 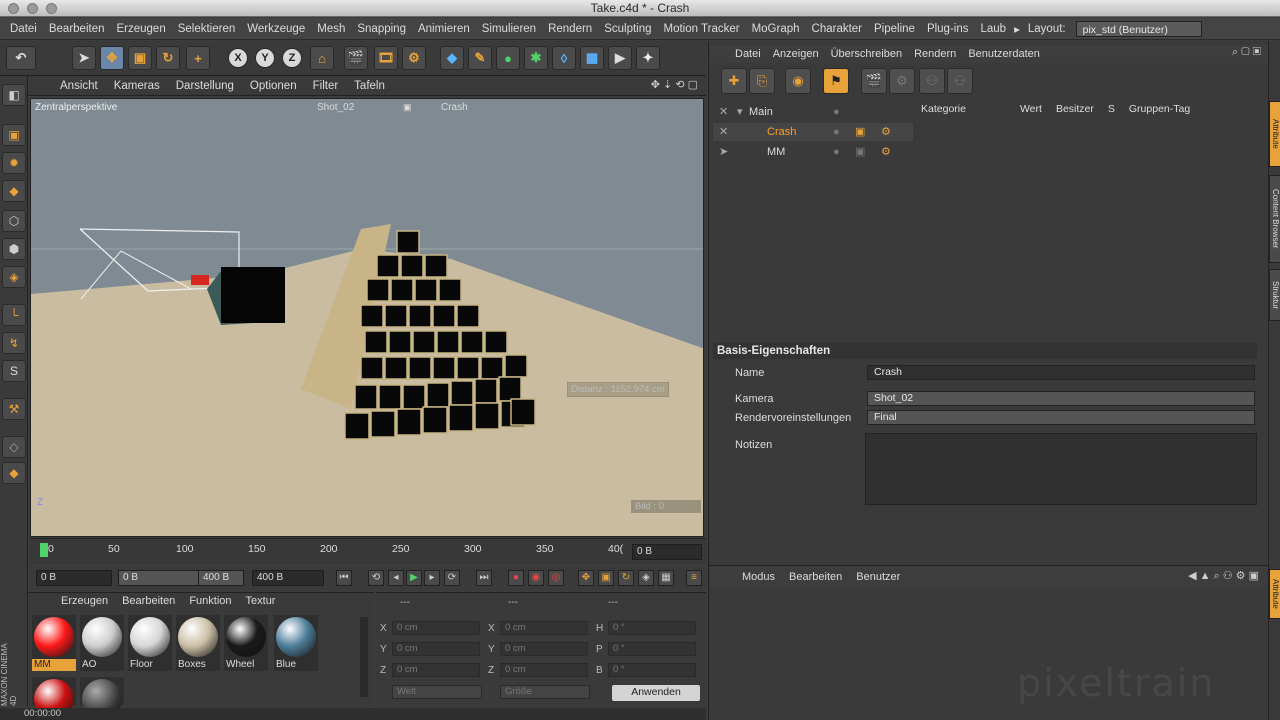 What do you see at coordinates (198, 58) in the screenshot?
I see `last-tool-icon: +` at bounding box center [198, 58].